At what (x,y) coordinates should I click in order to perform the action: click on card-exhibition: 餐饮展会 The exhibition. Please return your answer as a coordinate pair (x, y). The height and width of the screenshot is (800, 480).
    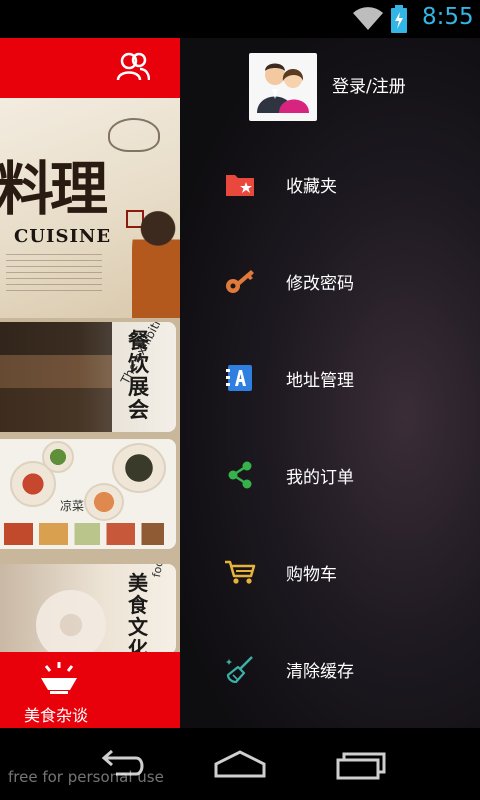
    Looking at the image, I should click on (88, 377).